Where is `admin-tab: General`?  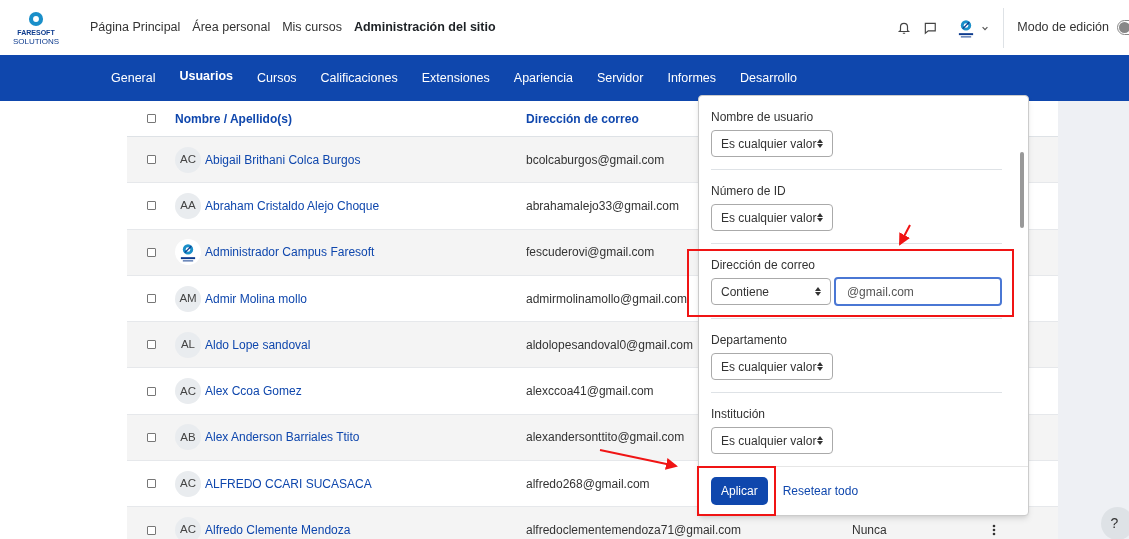 admin-tab: General is located at coordinates (133, 78).